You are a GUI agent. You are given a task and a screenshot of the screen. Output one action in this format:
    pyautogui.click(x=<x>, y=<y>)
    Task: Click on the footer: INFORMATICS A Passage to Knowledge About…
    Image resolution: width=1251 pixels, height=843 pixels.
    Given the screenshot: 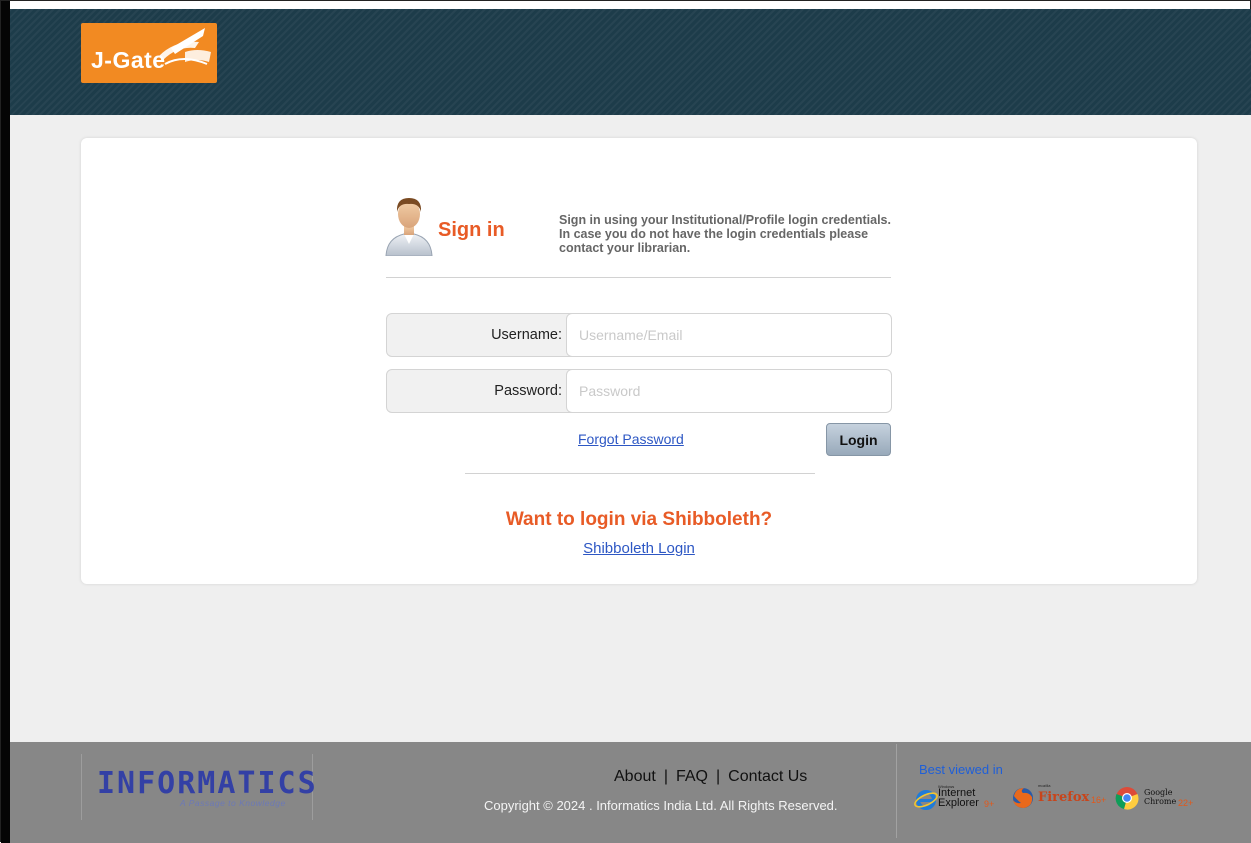 What is the action you would take?
    pyautogui.click(x=630, y=792)
    